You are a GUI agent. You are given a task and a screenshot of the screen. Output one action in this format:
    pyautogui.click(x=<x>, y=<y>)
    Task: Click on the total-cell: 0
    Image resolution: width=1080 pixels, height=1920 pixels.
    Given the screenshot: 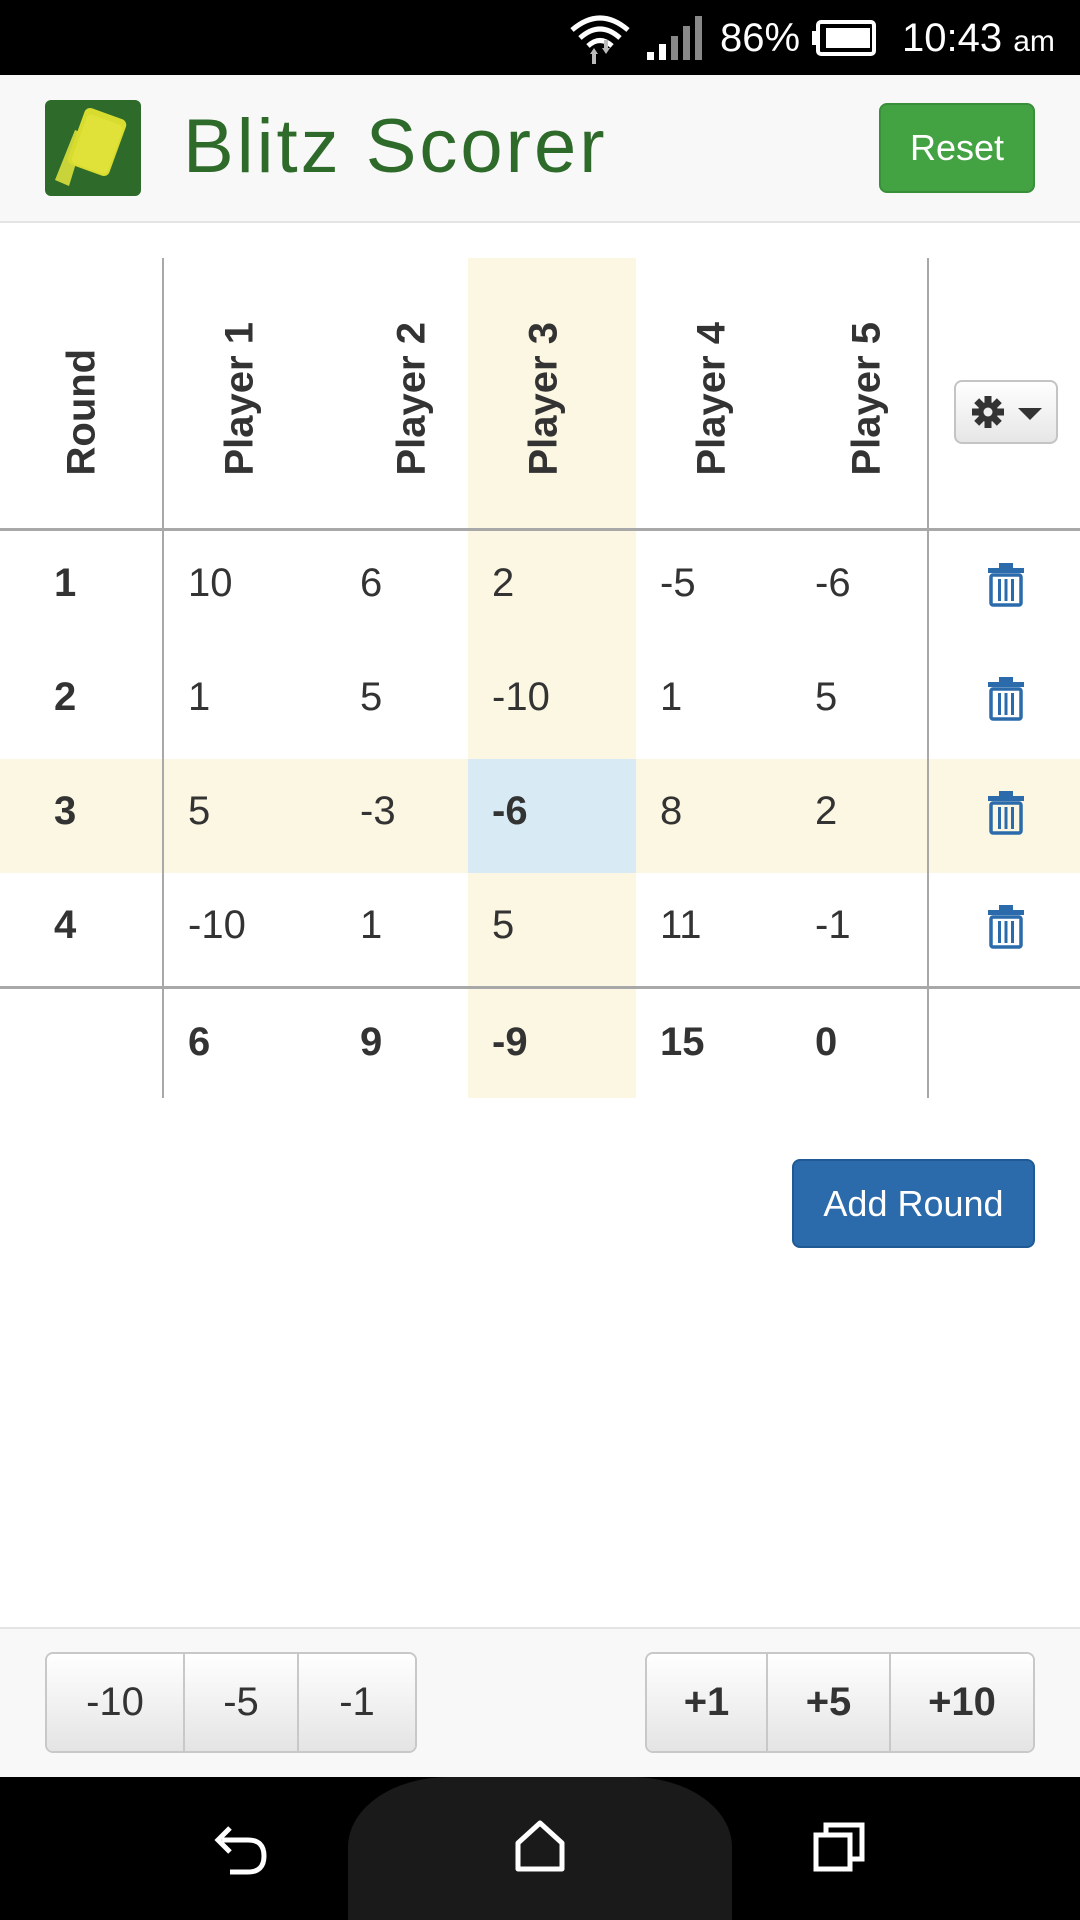 What is the action you would take?
    pyautogui.click(x=826, y=1042)
    